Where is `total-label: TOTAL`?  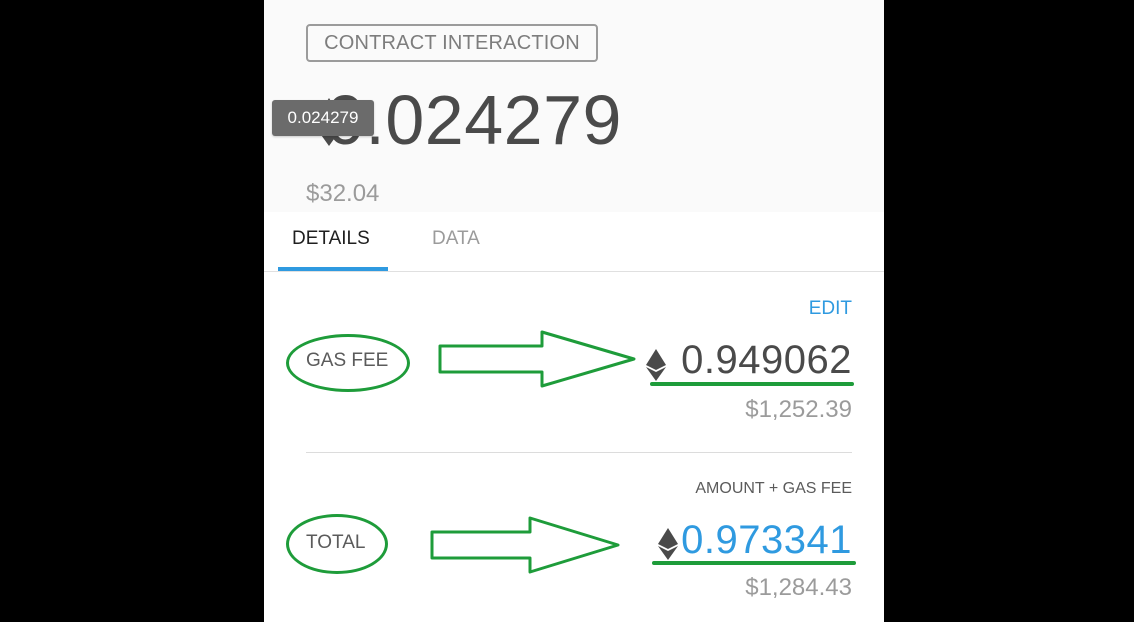 total-label: TOTAL is located at coordinates (336, 542).